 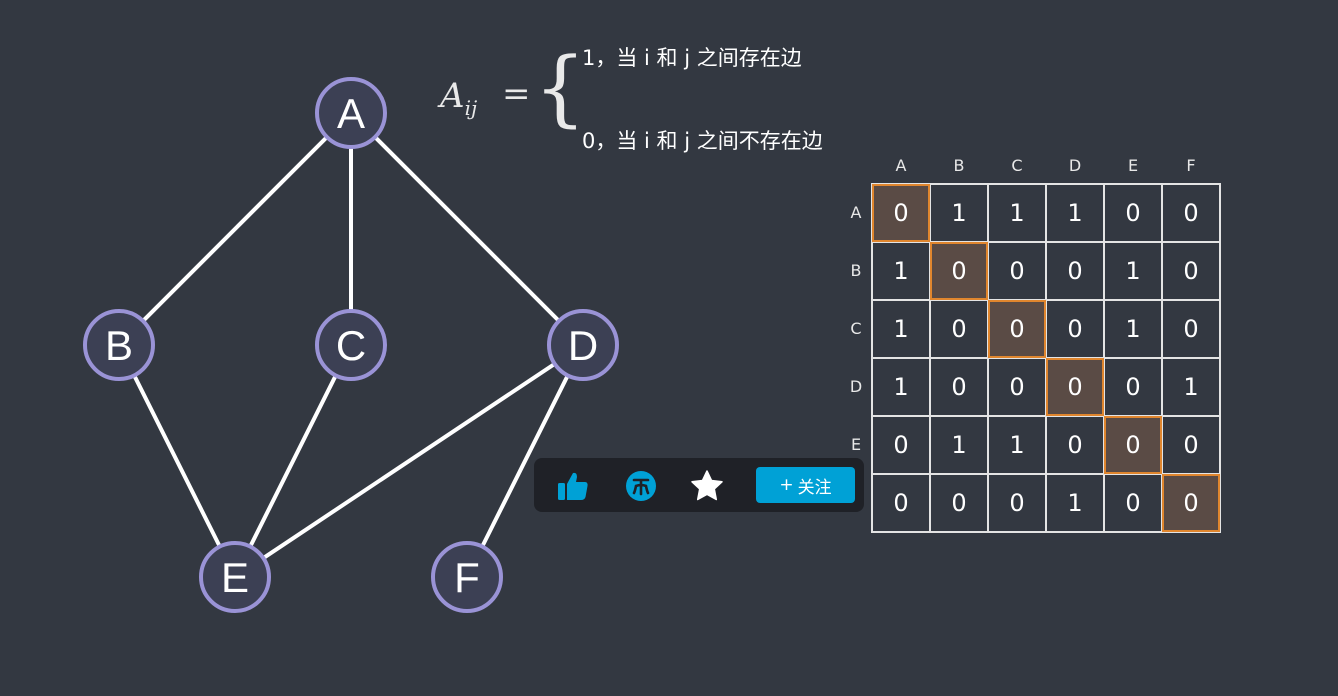 What do you see at coordinates (1017, 165) in the screenshot?
I see `matrix-col-header: C` at bounding box center [1017, 165].